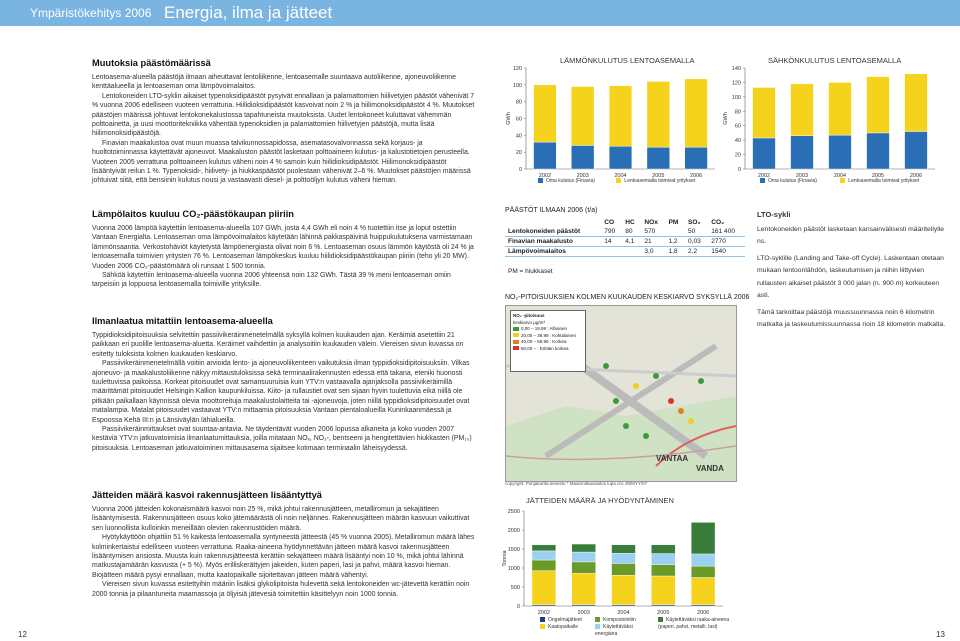 The width and height of the screenshot is (960, 641). Describe the element at coordinates (625, 241) in the screenshot. I see `table-row: Finavian maakalusto 14 4,1 21 1,2 0,03 2770` at that location.